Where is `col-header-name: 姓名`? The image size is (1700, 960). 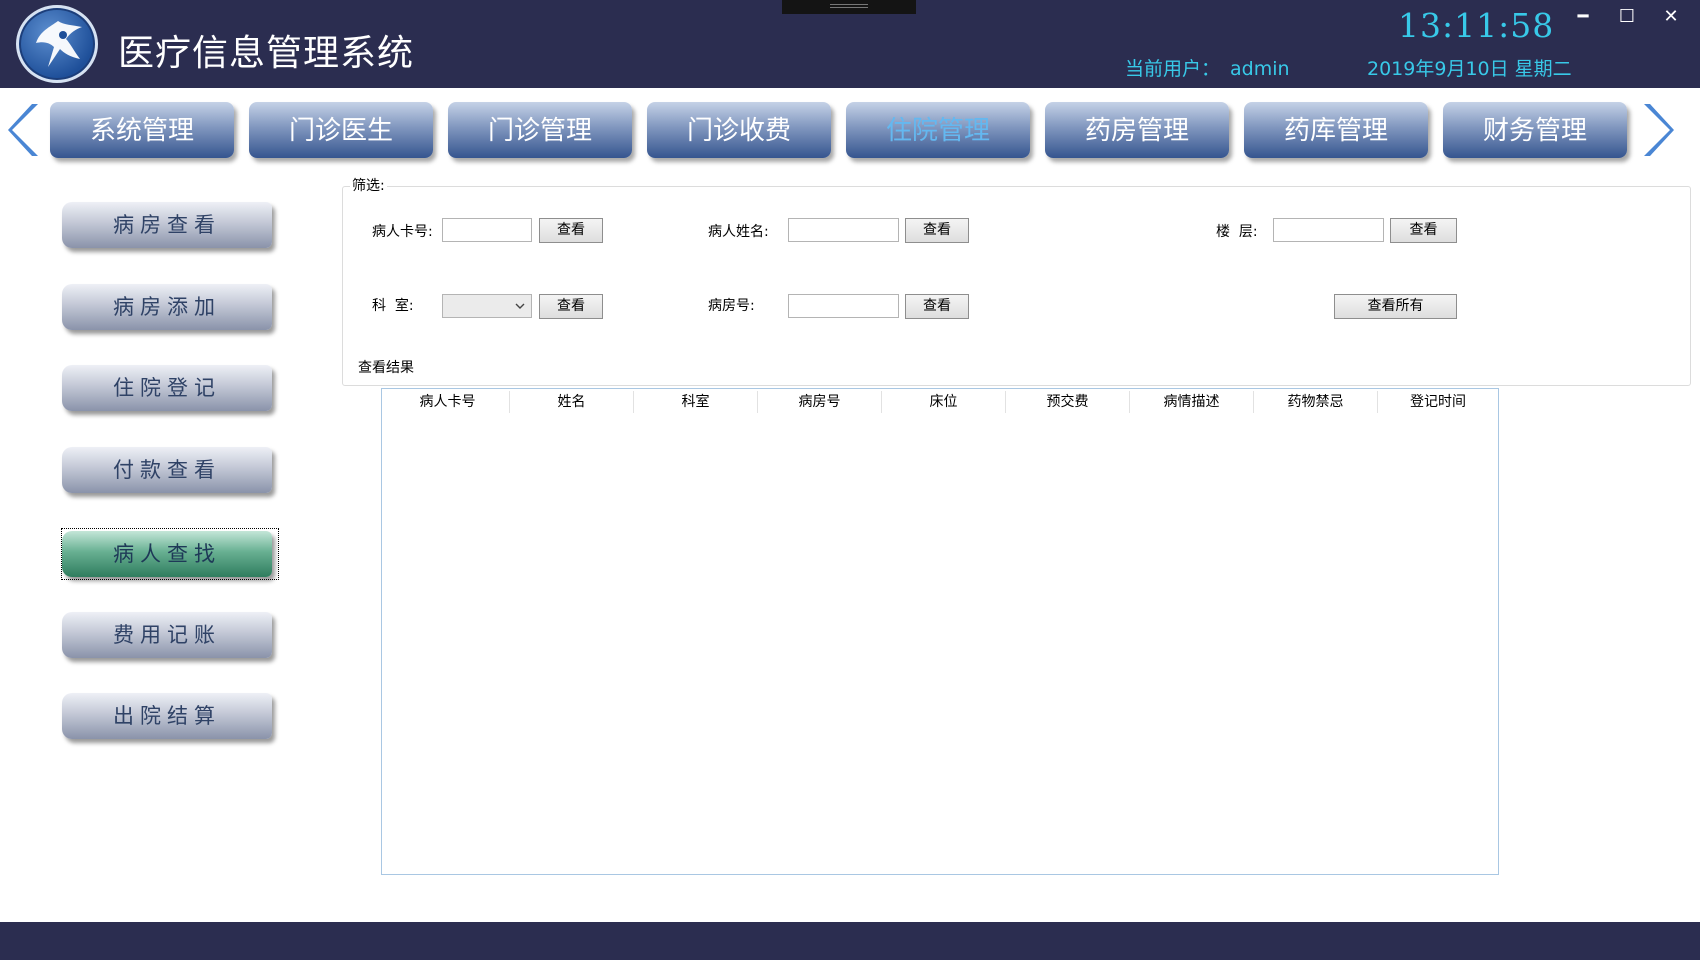
col-header-name: 姓名 is located at coordinates (572, 402).